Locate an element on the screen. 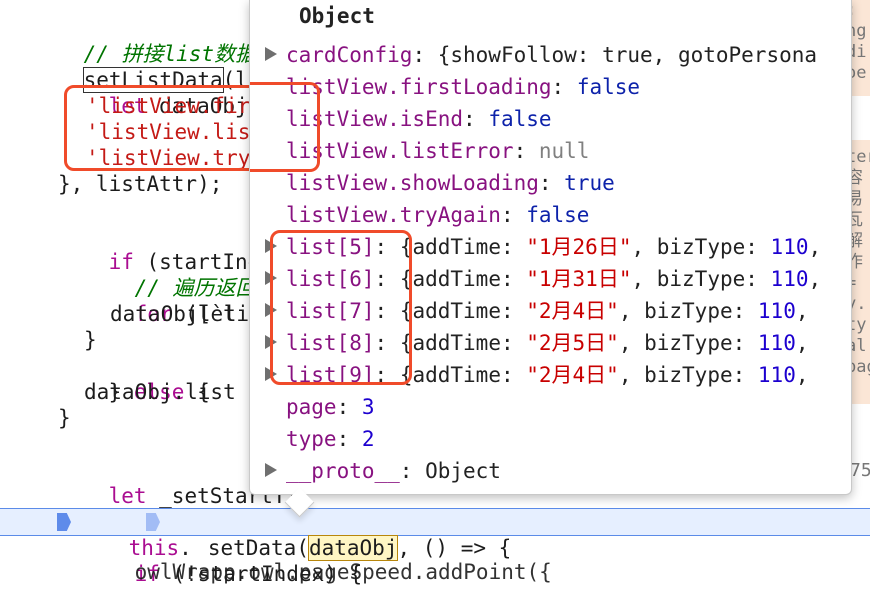 The width and height of the screenshot is (870, 613). annotation-box-list-items is located at coordinates (341, 307).